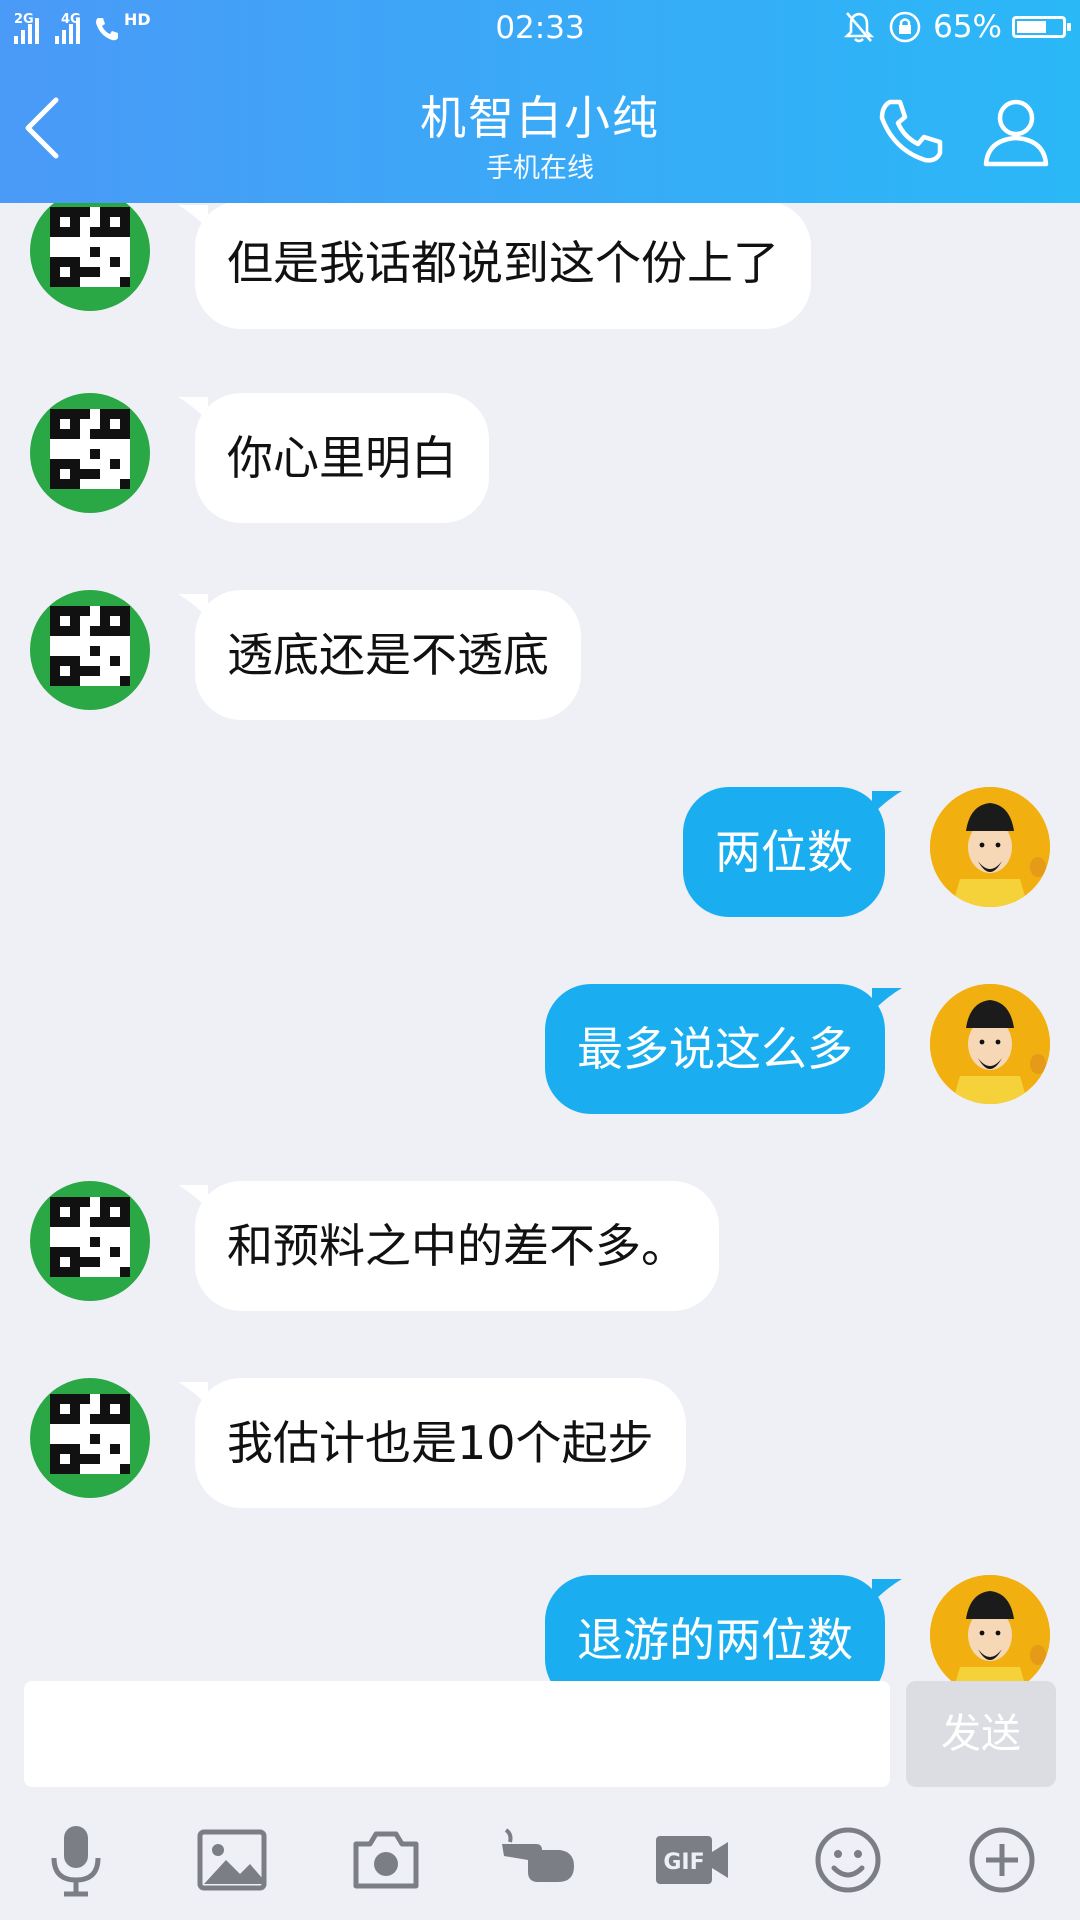  What do you see at coordinates (342, 458) in the screenshot?
I see `message-bubble: 你心里明白` at bounding box center [342, 458].